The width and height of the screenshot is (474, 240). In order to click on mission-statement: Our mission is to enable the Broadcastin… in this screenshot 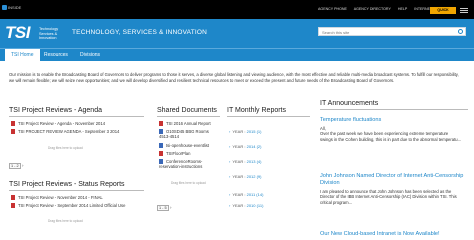, I will do `click(234, 77)`.